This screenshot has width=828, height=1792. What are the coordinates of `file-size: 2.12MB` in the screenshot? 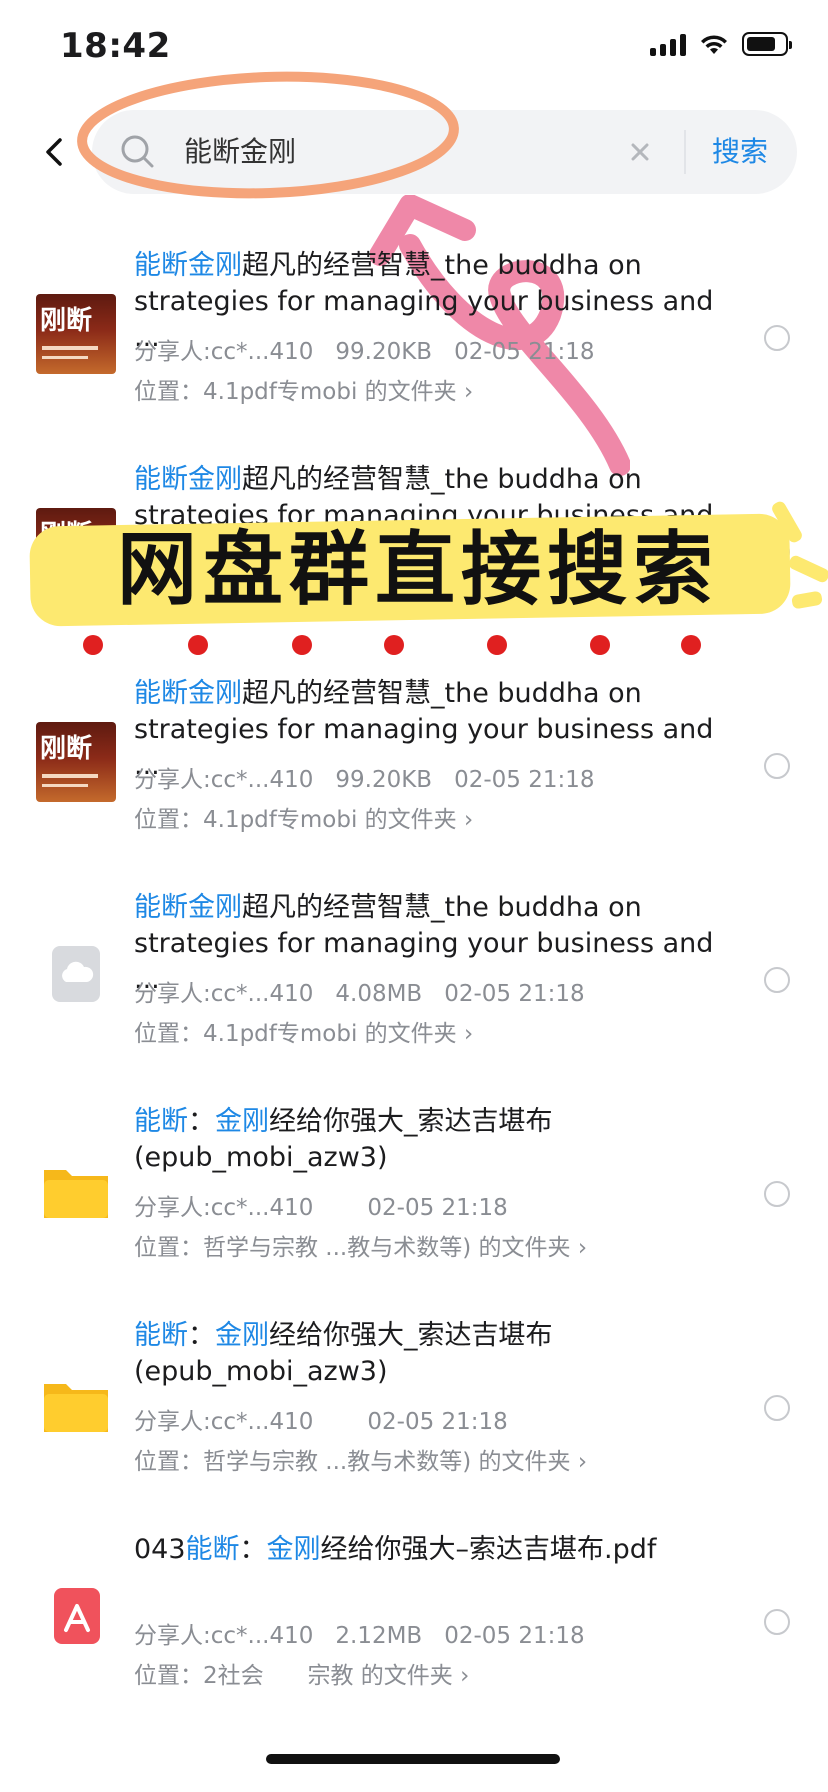 It's located at (379, 1636).